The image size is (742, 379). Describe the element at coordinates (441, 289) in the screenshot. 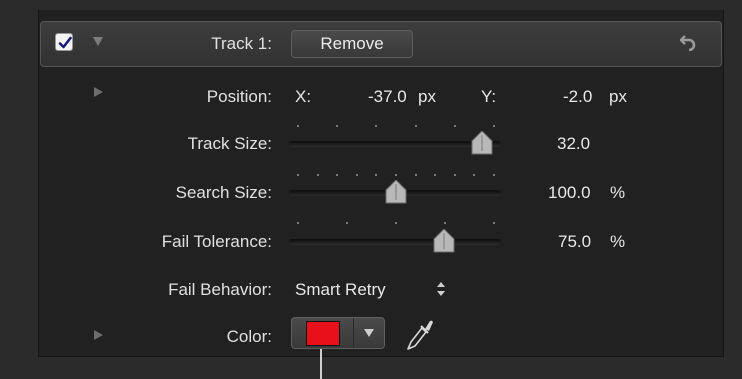

I see `up-down-stepper-icon` at that location.